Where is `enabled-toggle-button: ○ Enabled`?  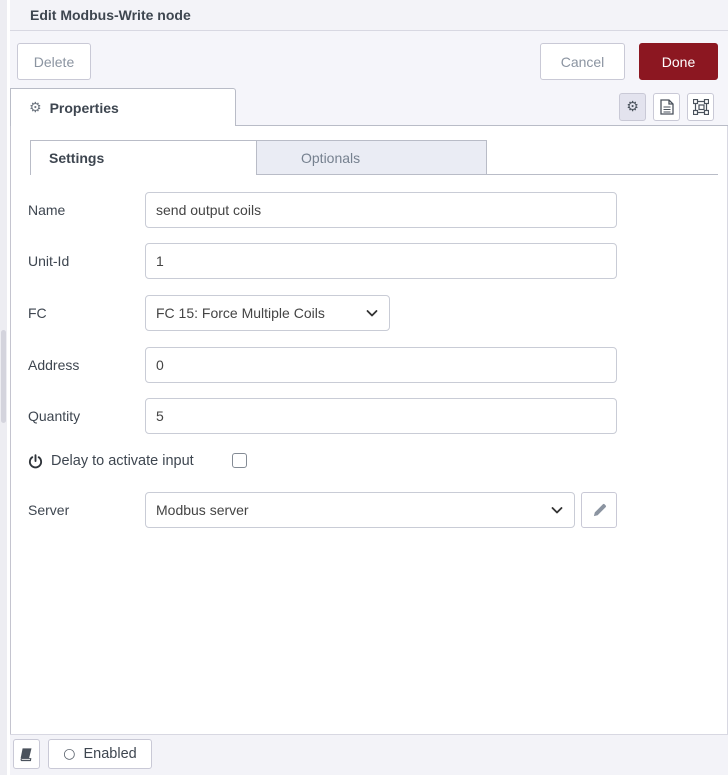 enabled-toggle-button: ○ Enabled is located at coordinates (100, 754).